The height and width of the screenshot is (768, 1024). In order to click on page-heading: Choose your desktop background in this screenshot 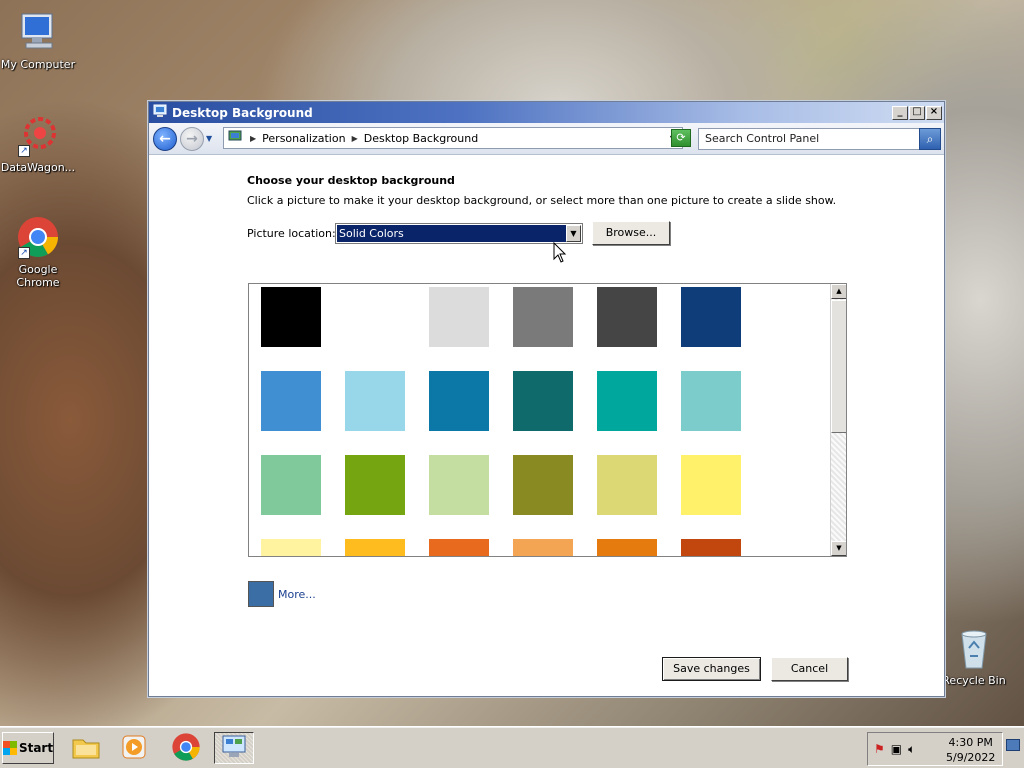, I will do `click(351, 180)`.